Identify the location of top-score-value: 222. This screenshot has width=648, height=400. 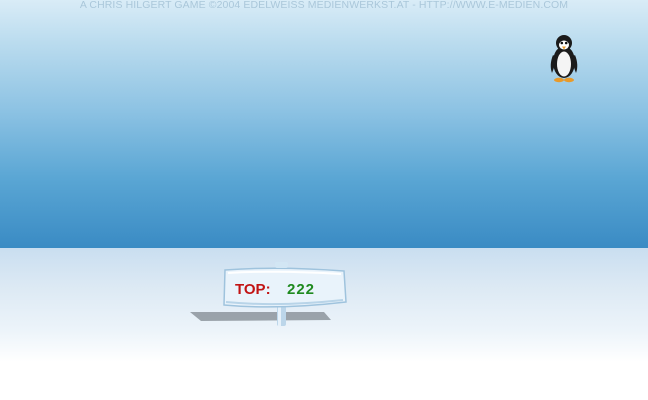
(301, 289).